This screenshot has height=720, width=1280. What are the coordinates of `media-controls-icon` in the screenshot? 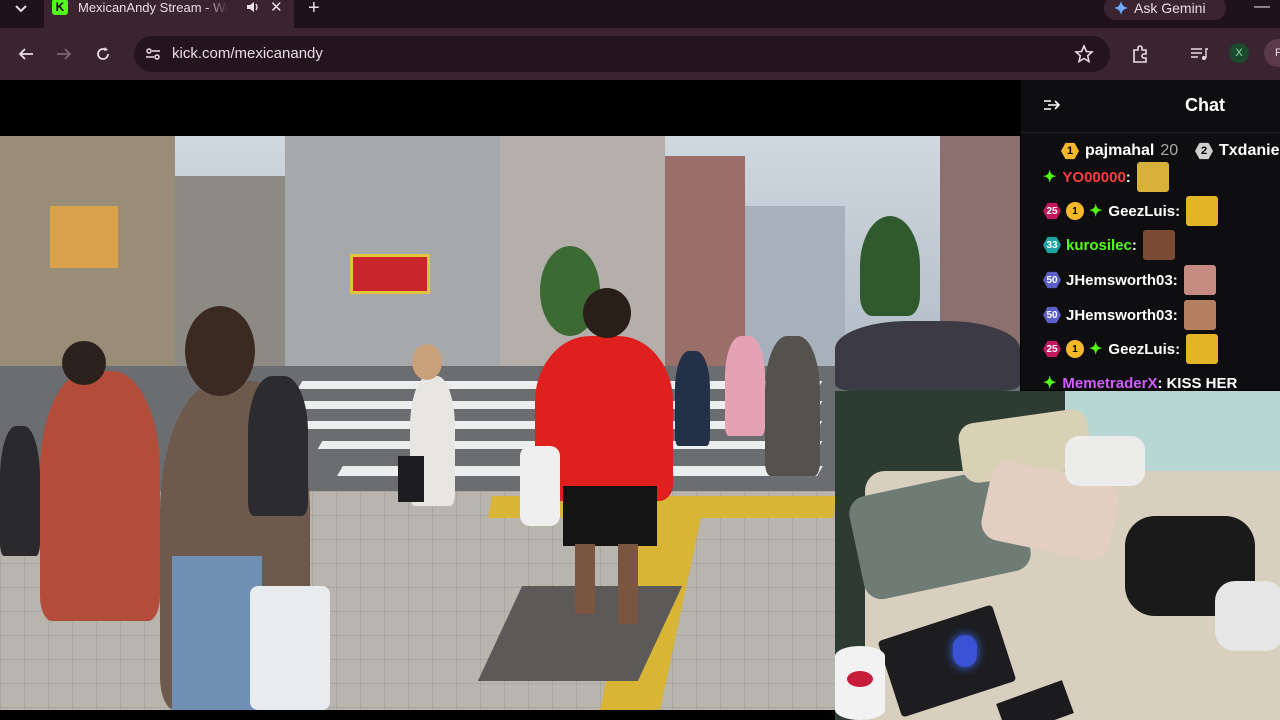 It's located at (1199, 54).